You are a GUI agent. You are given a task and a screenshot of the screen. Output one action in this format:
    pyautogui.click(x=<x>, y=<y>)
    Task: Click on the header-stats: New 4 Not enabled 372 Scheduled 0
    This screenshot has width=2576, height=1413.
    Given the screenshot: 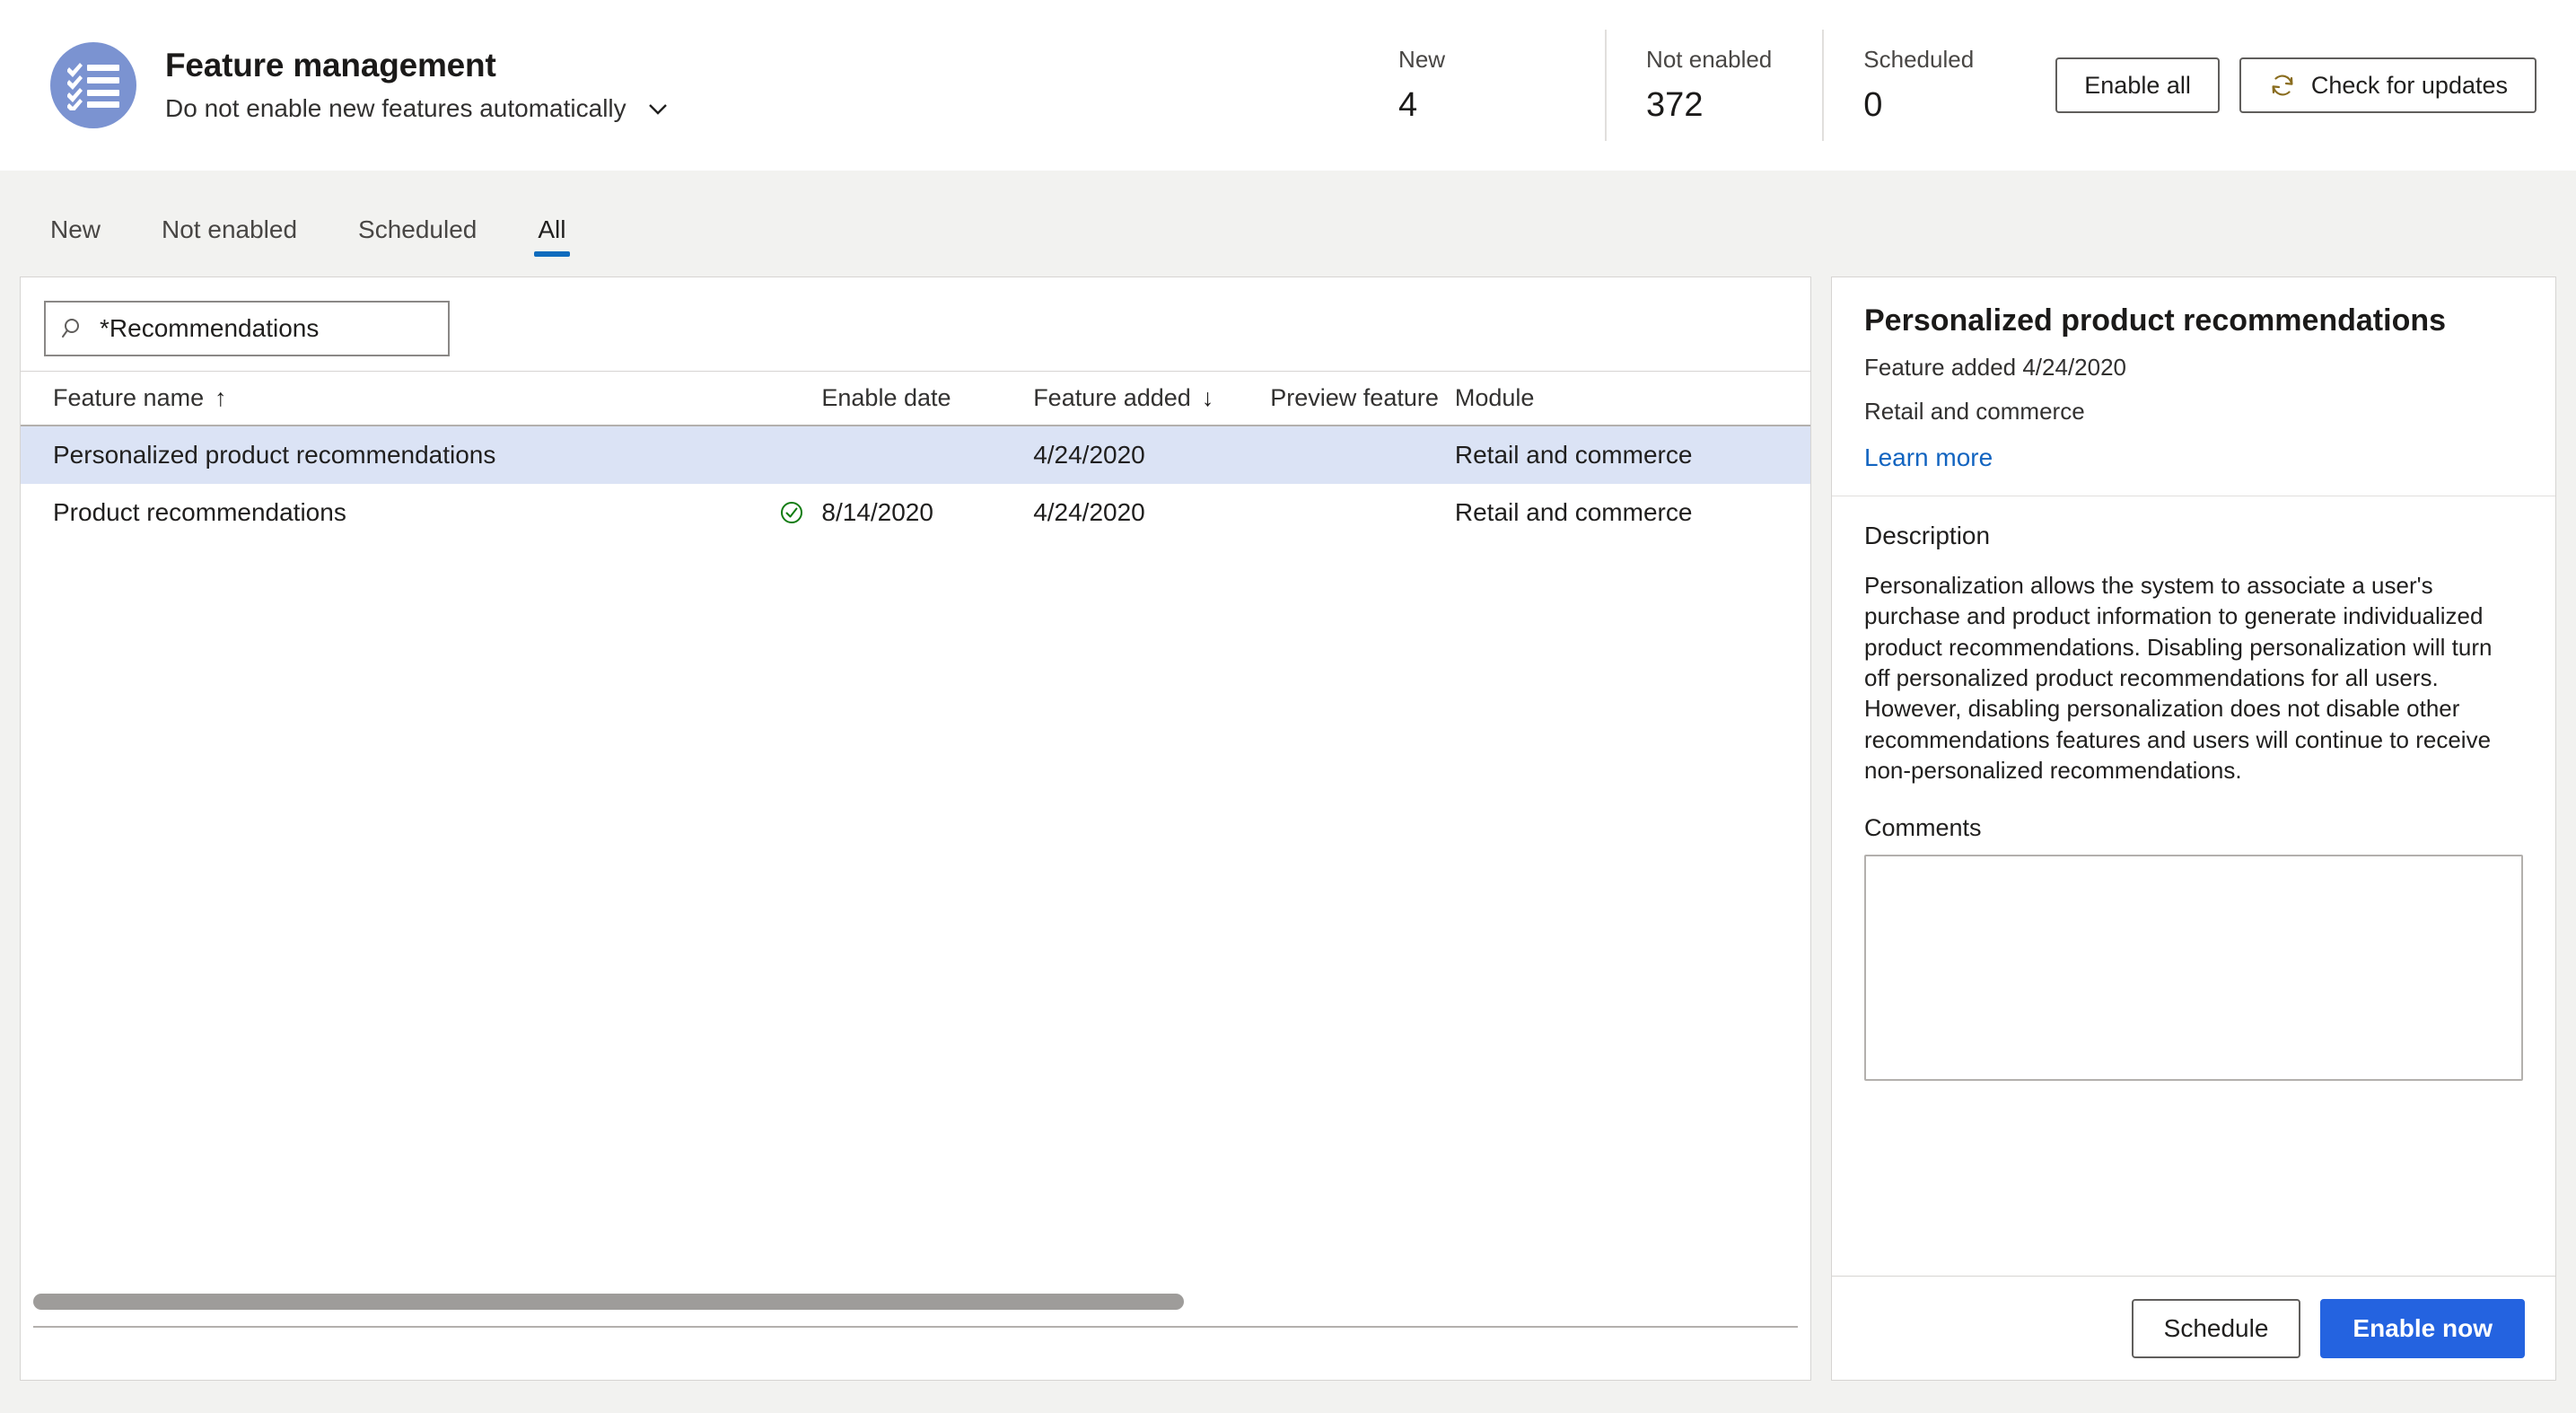 What is the action you would take?
    pyautogui.click(x=1713, y=85)
    